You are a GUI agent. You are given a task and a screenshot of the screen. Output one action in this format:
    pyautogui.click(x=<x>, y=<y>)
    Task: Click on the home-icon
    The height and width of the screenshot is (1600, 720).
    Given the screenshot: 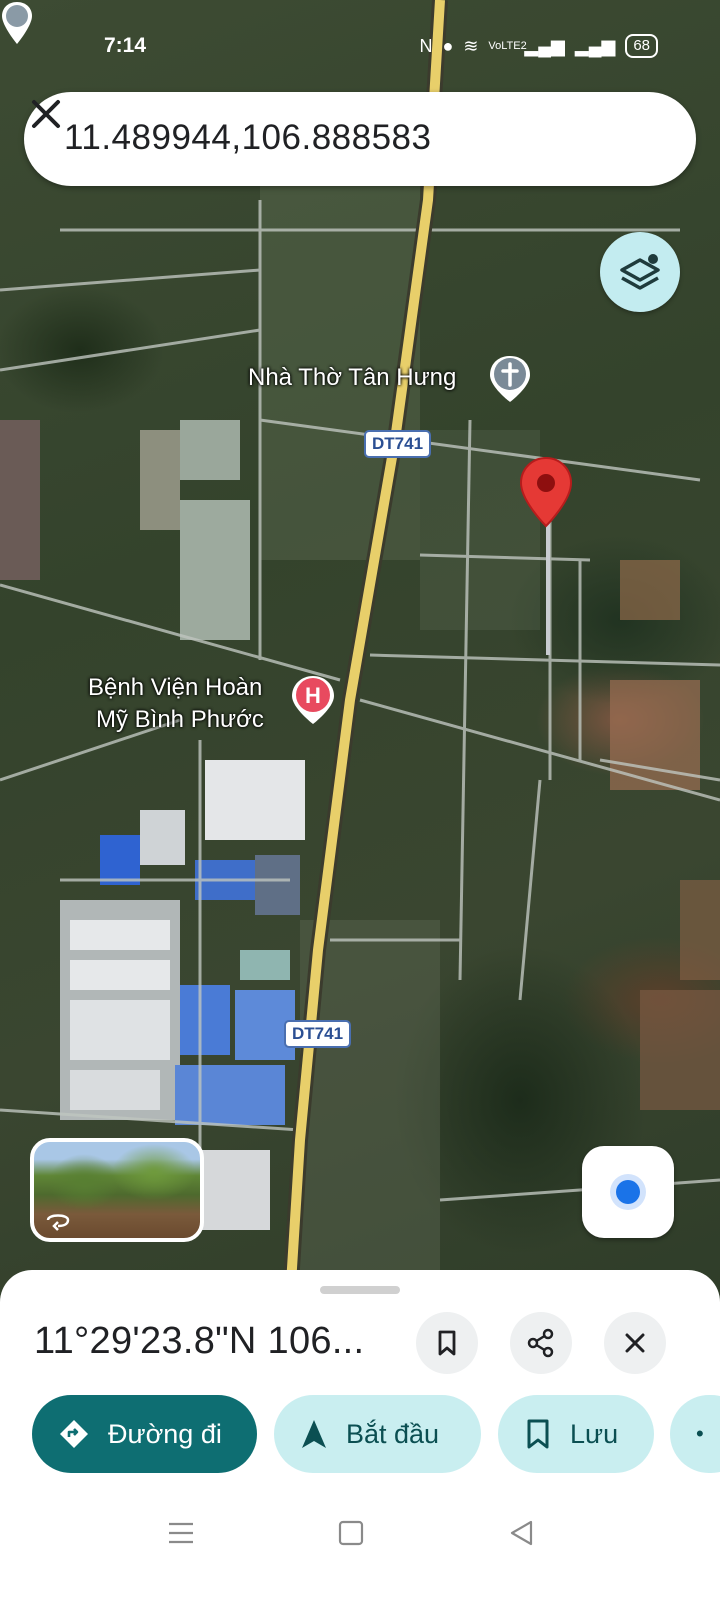 What is the action you would take?
    pyautogui.click(x=351, y=1533)
    